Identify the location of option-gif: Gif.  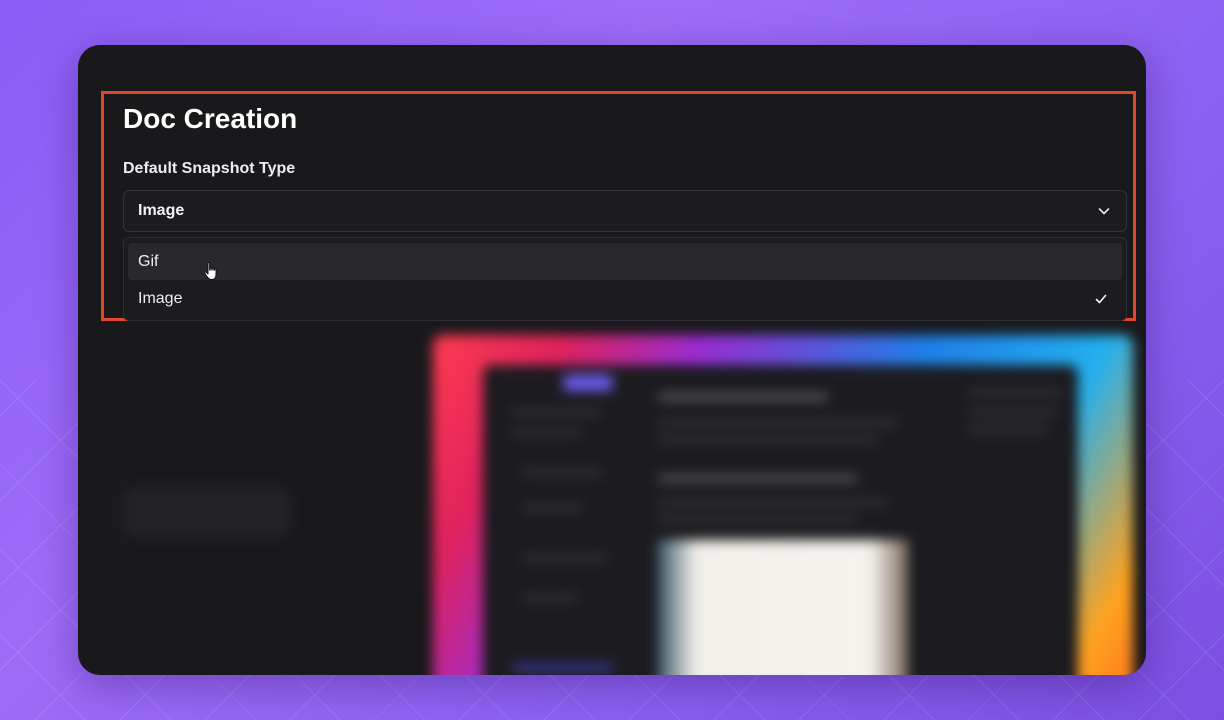
(625, 261).